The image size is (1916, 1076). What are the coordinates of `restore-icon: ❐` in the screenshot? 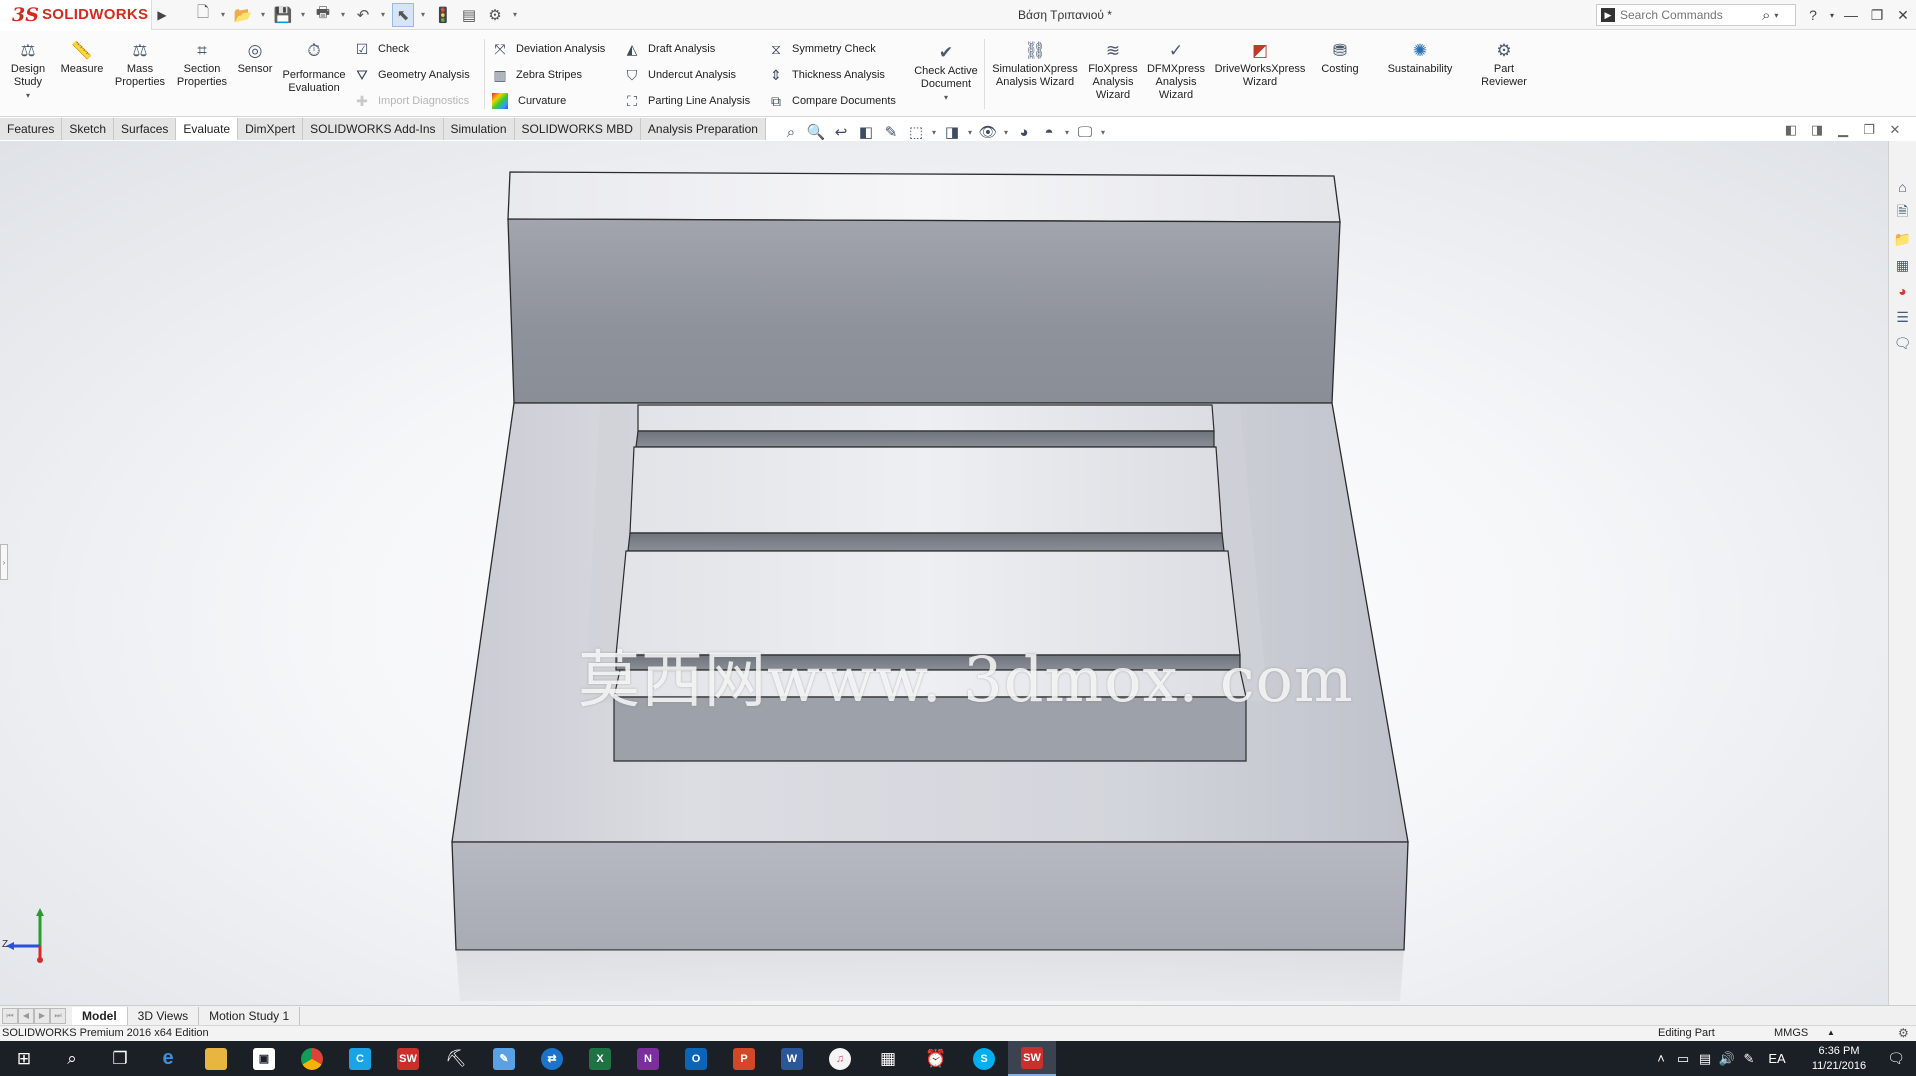 It's located at (1877, 15).